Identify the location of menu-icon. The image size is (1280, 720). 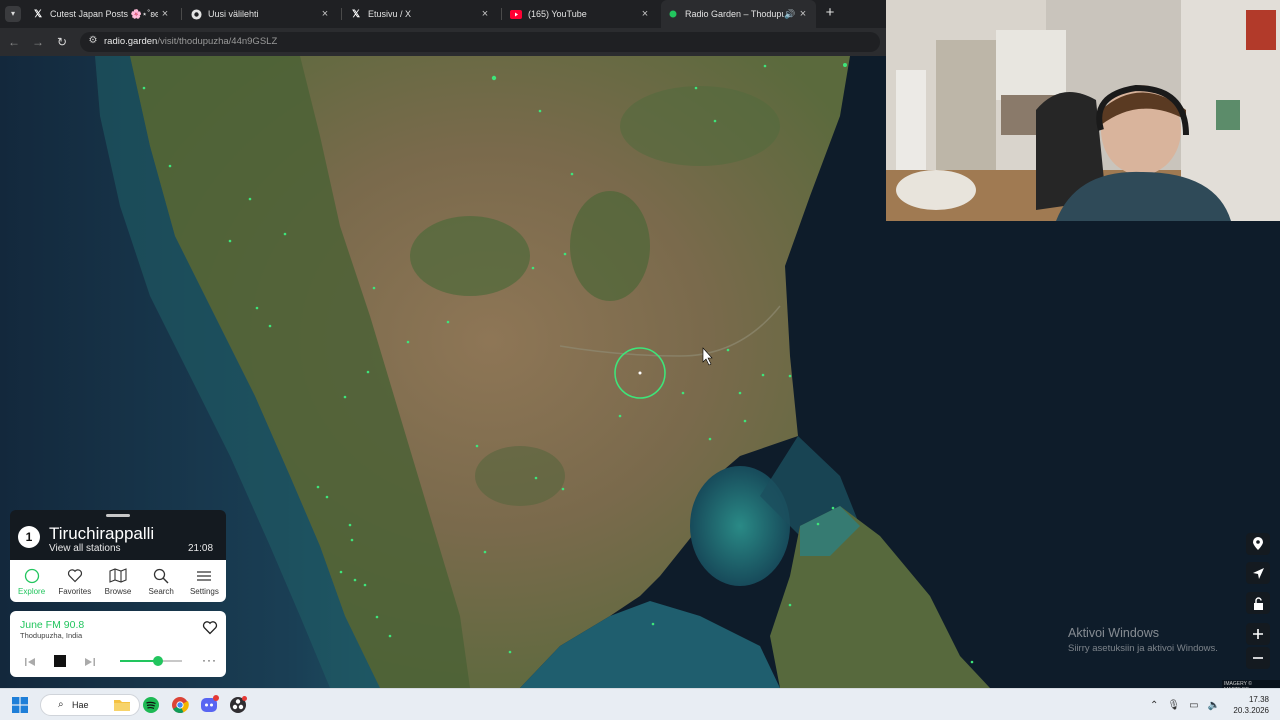
(204, 576).